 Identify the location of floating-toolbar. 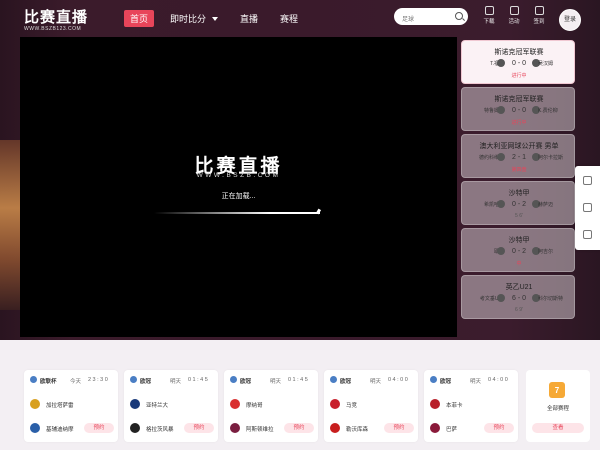
(587, 208).